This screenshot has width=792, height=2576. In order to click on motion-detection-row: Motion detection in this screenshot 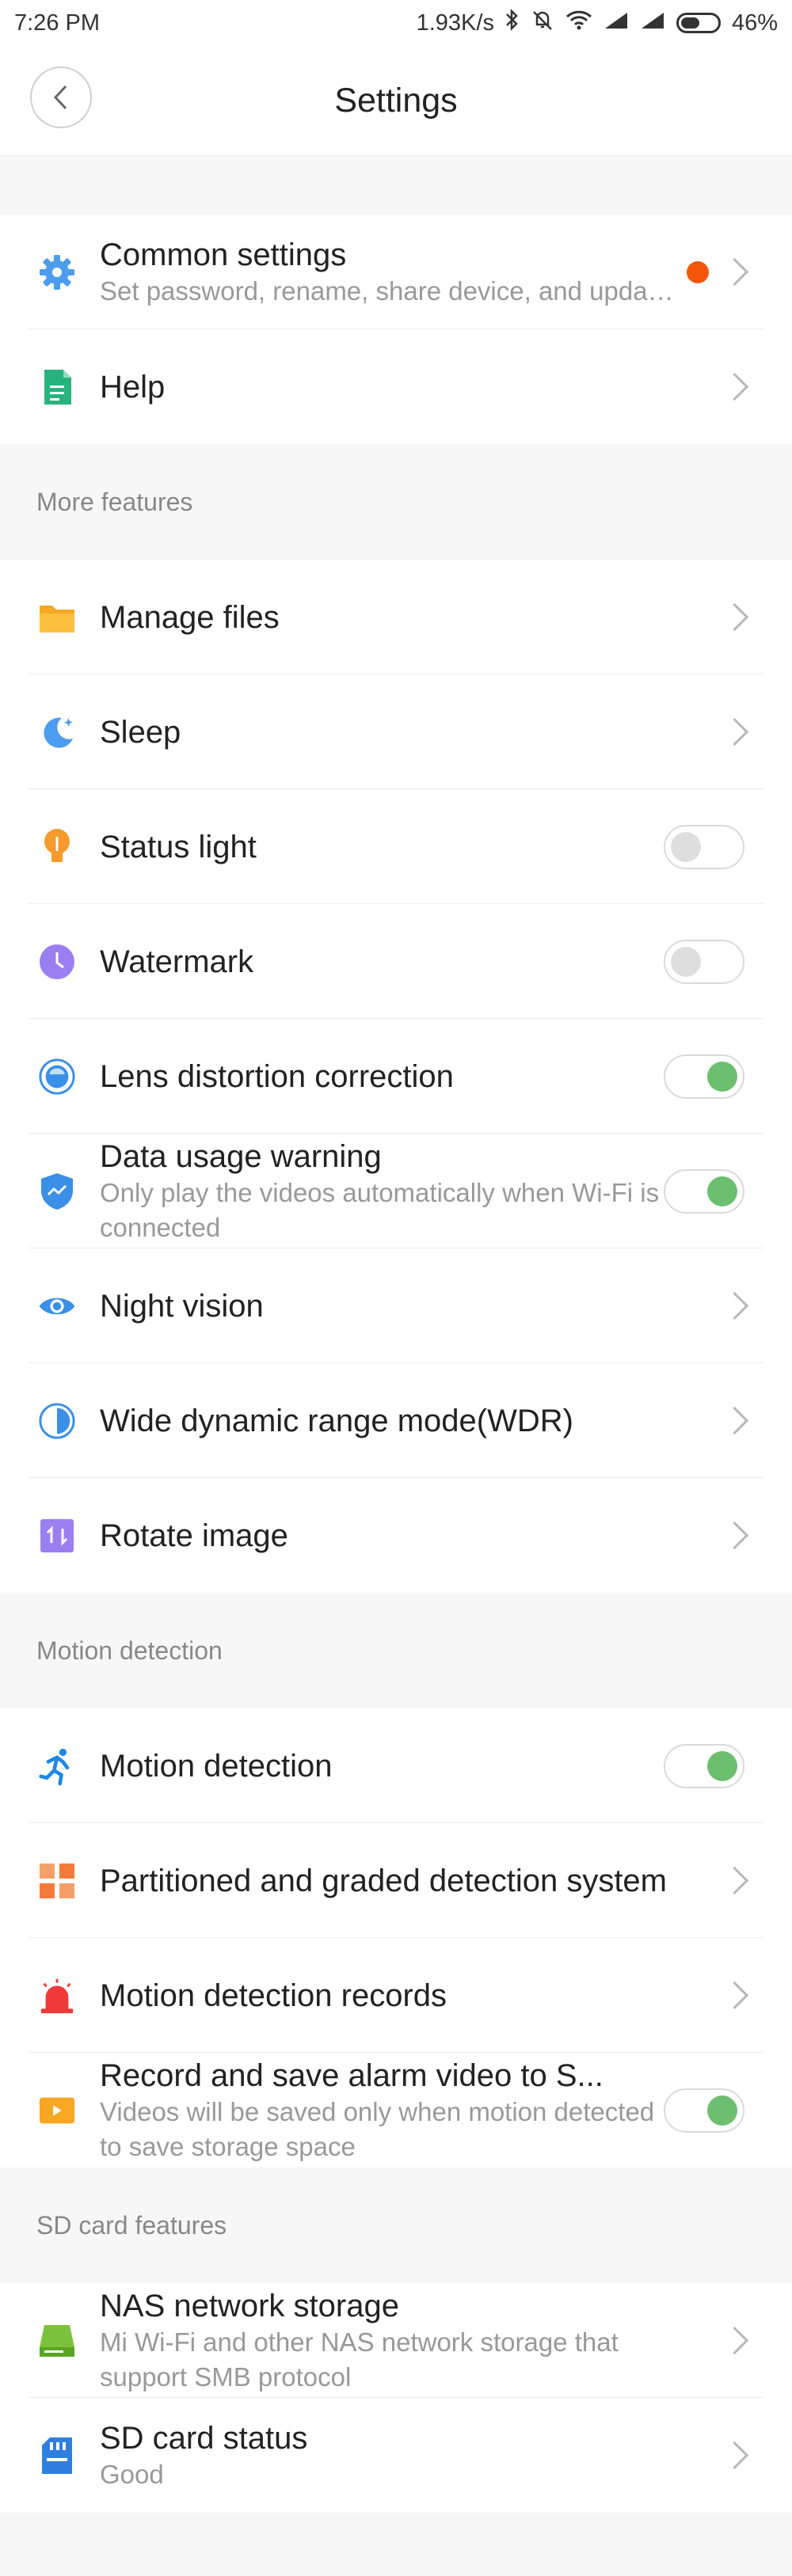, I will do `click(396, 1765)`.